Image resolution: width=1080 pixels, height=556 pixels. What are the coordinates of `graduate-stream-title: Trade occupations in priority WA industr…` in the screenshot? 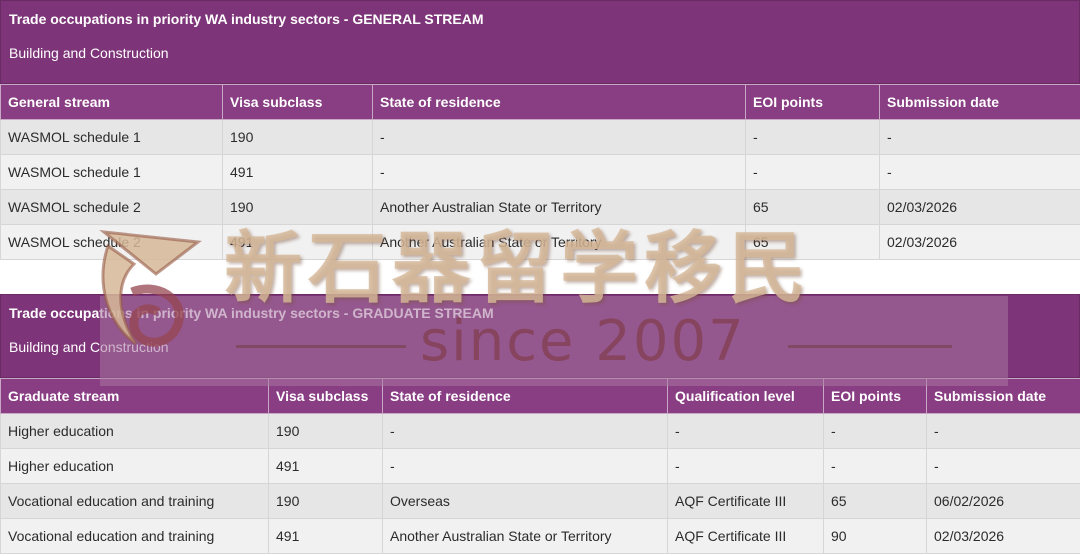 It's located at (251, 313).